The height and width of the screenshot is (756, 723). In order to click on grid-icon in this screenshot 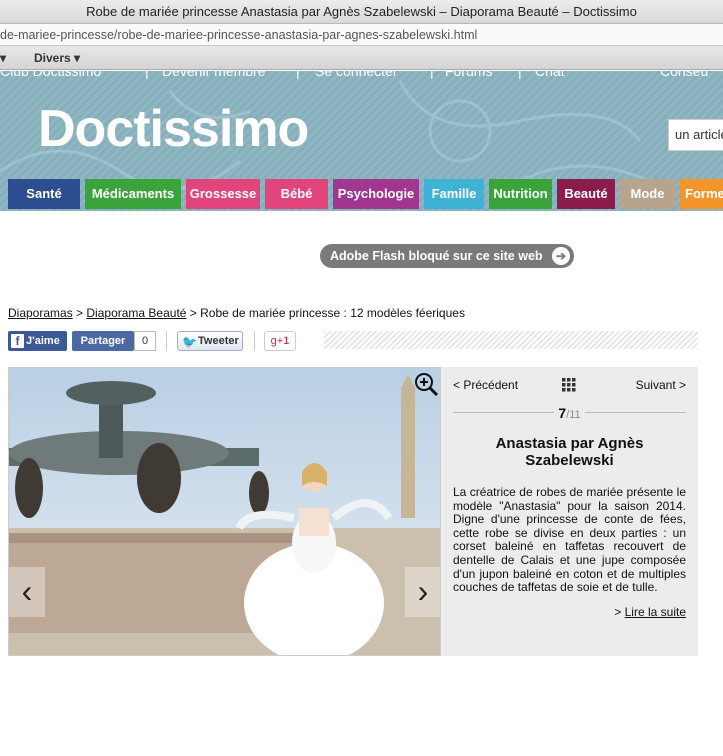, I will do `click(569, 385)`.